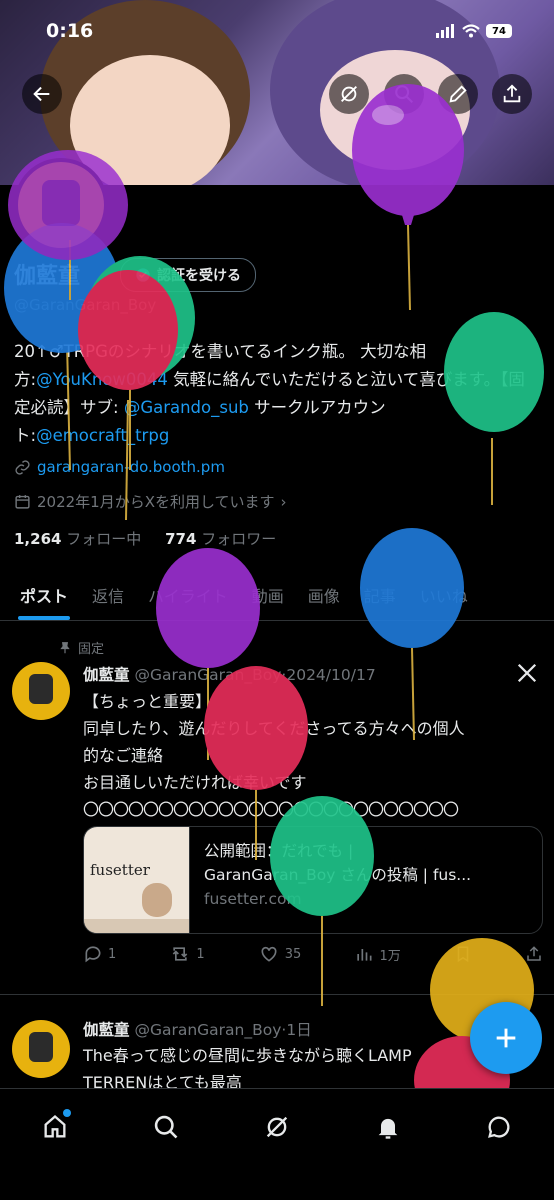 The height and width of the screenshot is (1200, 554). I want to click on tab-replies: 返信, so click(108, 595).